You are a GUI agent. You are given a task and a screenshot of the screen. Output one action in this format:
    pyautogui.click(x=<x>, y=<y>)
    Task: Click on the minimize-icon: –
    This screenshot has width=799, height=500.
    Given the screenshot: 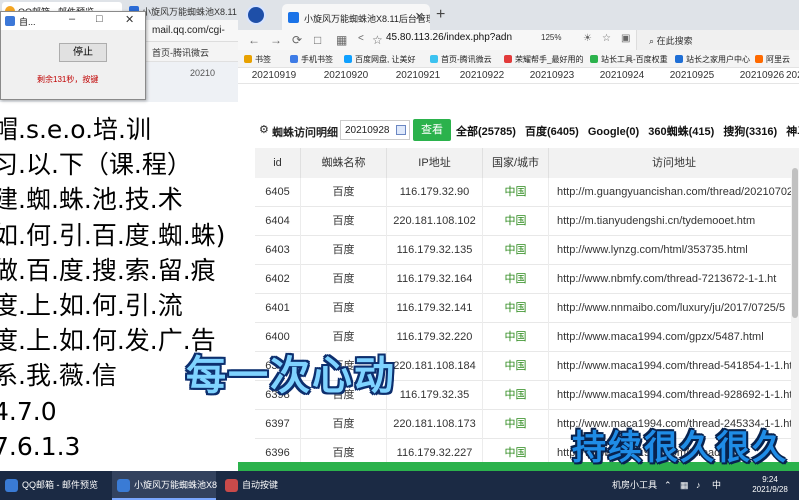 What is the action you would take?
    pyautogui.click(x=72, y=19)
    